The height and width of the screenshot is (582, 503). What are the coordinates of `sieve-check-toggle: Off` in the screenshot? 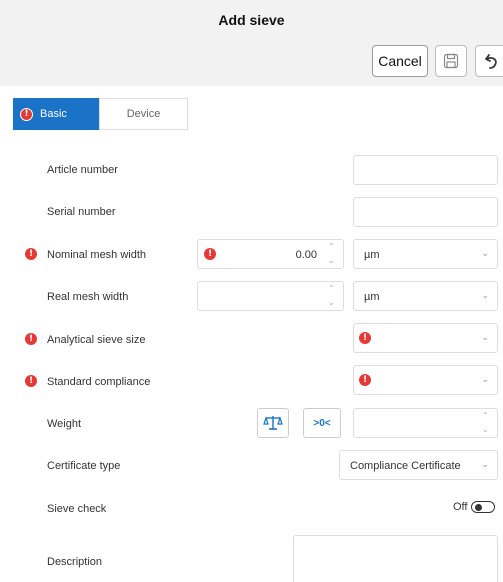 It's located at (474, 507).